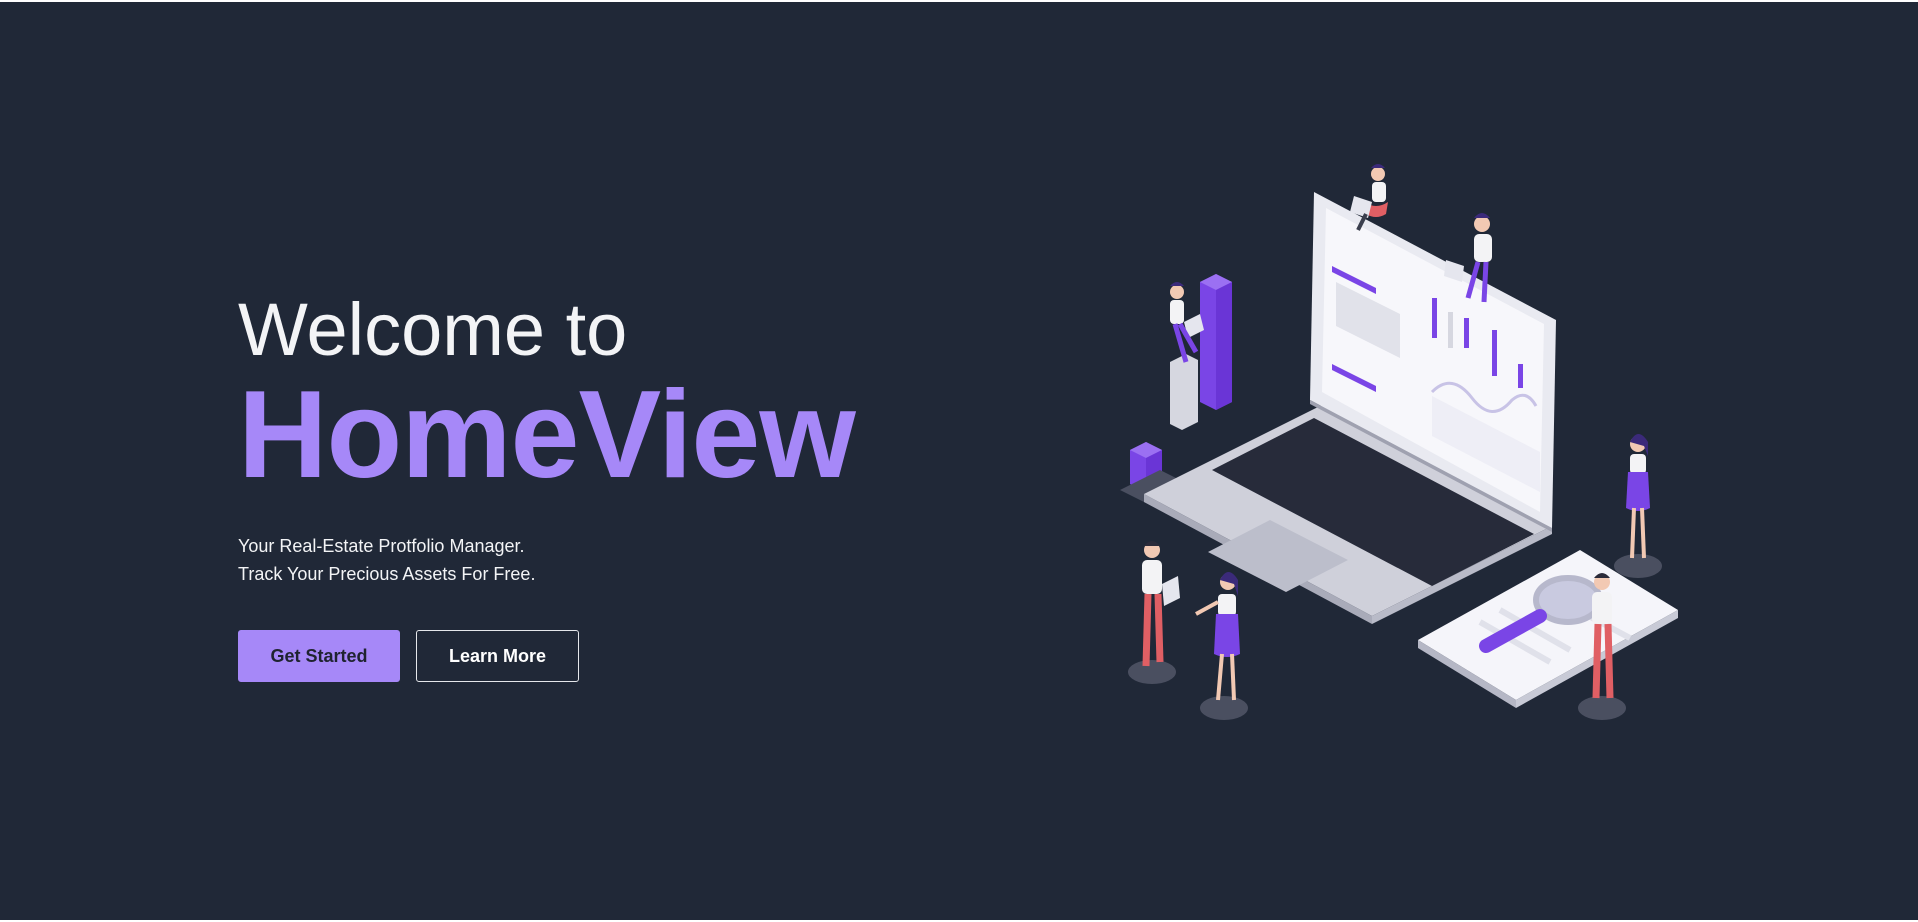 This screenshot has height=922, width=1918. I want to click on person-standing-woman-left, so click(1221, 646).